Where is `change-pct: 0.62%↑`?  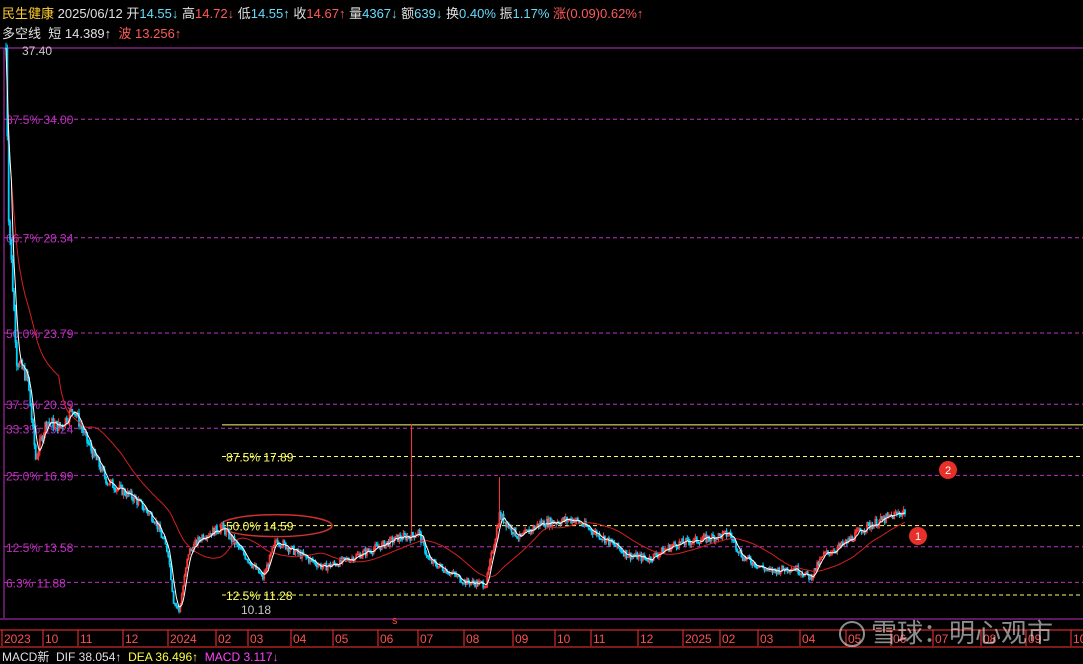
change-pct: 0.62%↑ is located at coordinates (622, 13).